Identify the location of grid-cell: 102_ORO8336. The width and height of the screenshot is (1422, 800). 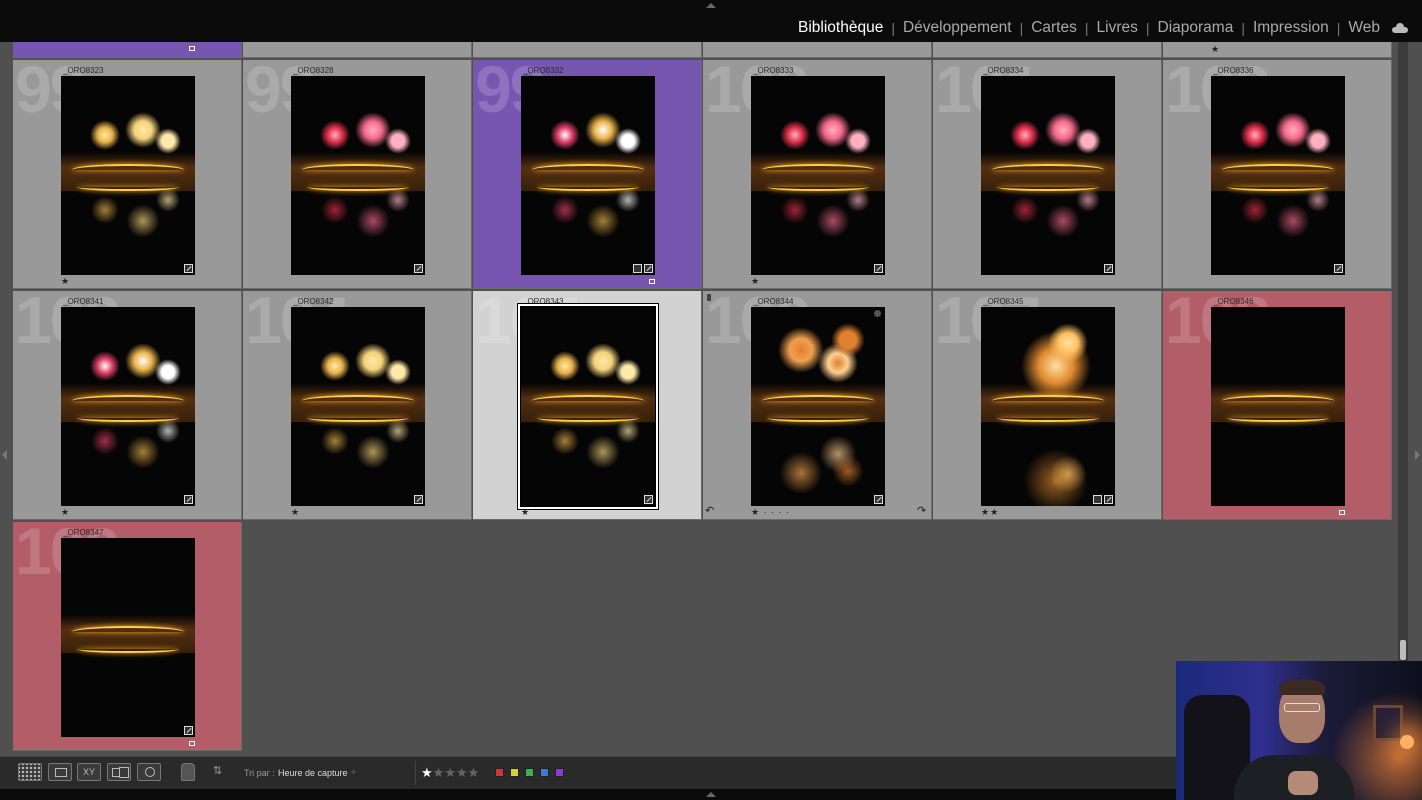
(1277, 174).